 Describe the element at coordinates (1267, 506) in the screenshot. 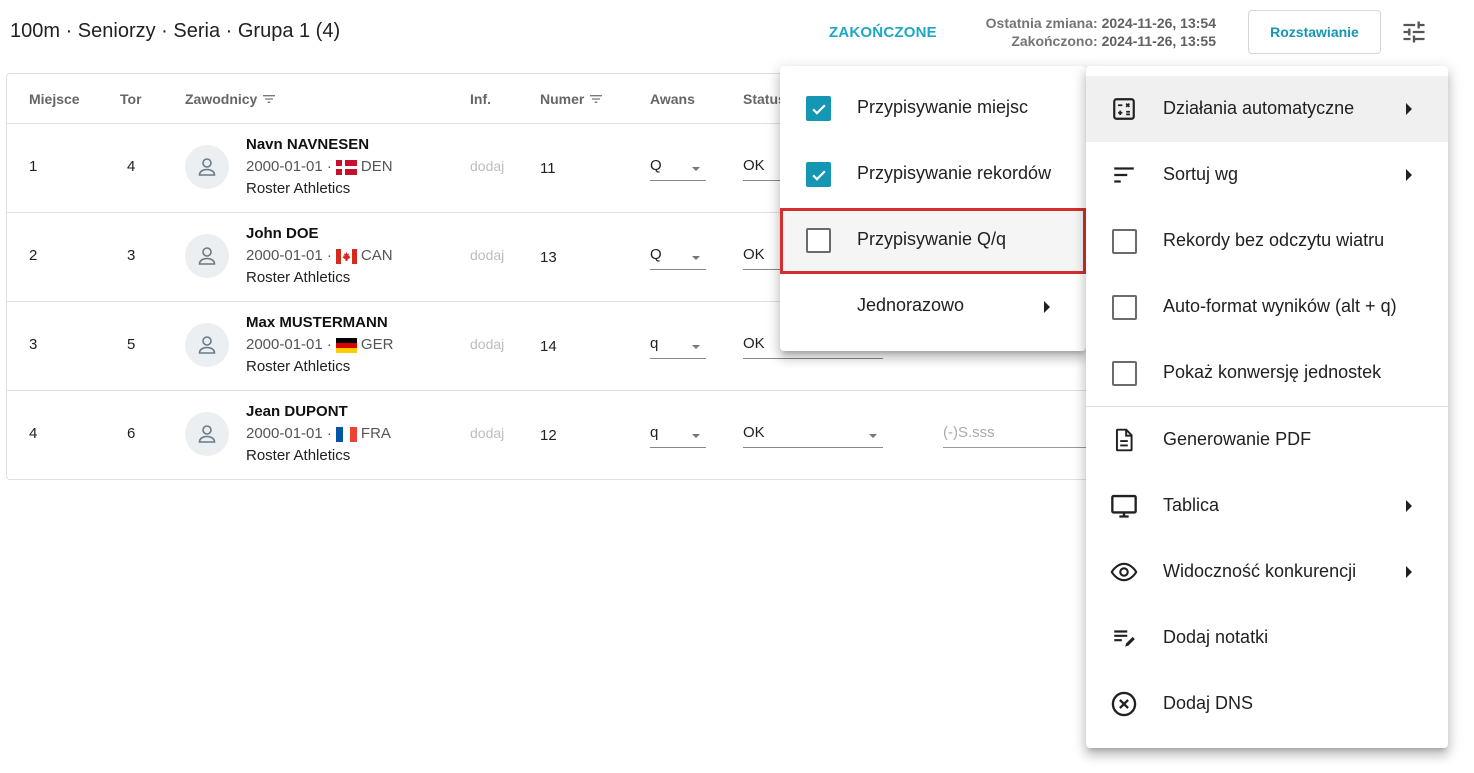

I see `menu-item-scoreboard: Tablica` at that location.